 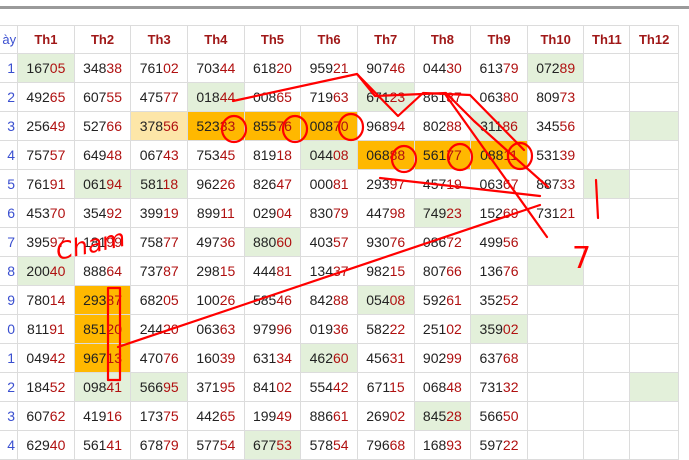 I want to click on result-prefix: 378, so click(x=151, y=126).